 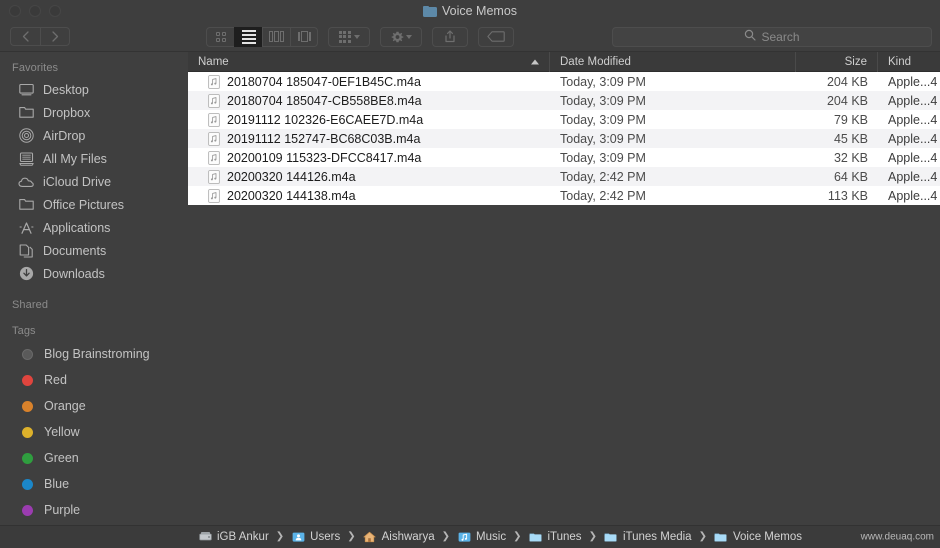 I want to click on file-name: 20200320 144138.m4a, so click(x=291, y=195).